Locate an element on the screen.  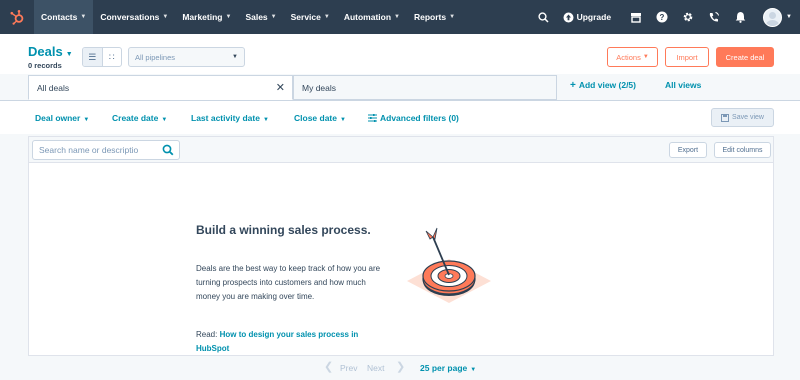
actions-button: Actions ▼ is located at coordinates (632, 57).